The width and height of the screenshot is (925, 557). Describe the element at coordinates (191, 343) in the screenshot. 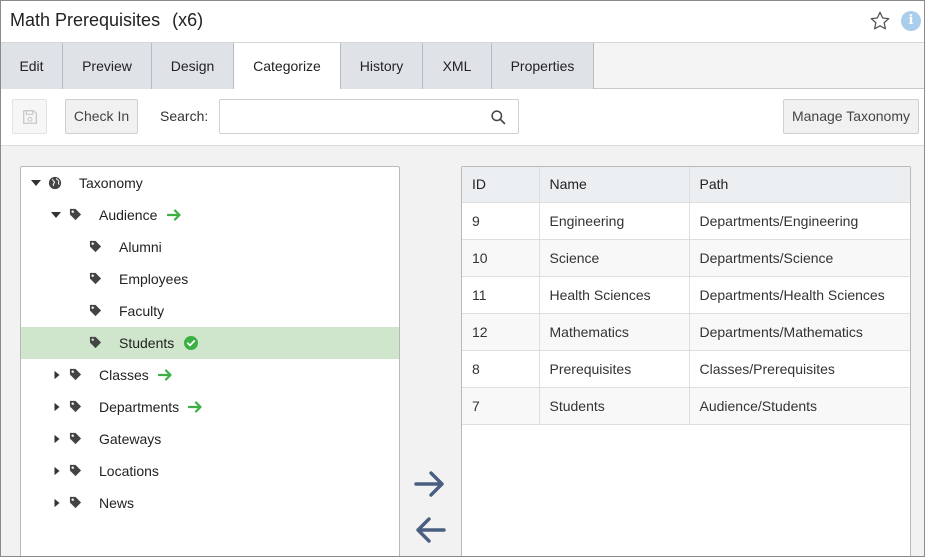

I see `check-circle-icon` at that location.